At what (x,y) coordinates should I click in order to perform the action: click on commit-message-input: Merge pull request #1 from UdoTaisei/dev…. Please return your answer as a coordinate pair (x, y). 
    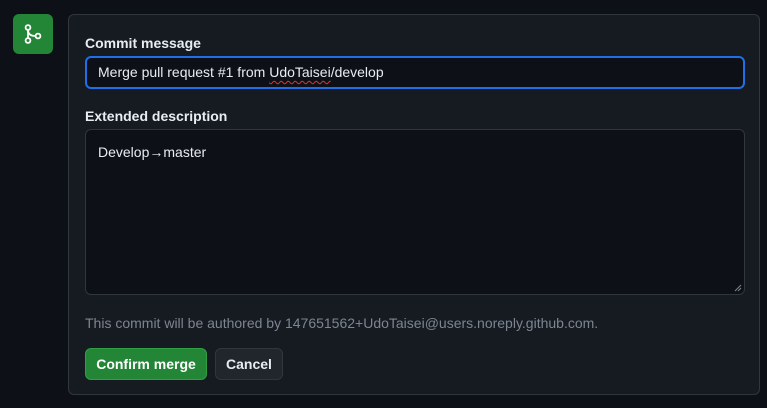
    Looking at the image, I should click on (415, 72).